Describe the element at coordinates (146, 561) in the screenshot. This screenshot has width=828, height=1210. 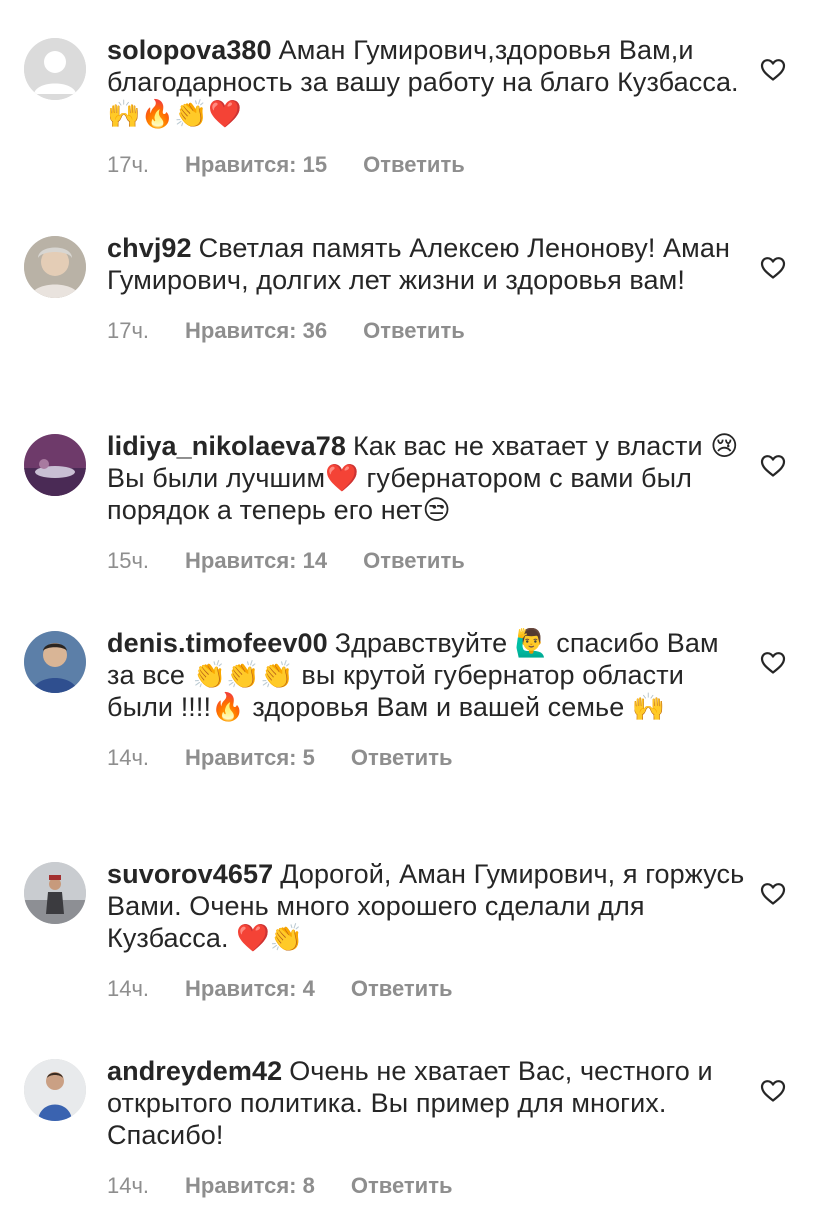
I see `comment-time: 15ч.` at that location.